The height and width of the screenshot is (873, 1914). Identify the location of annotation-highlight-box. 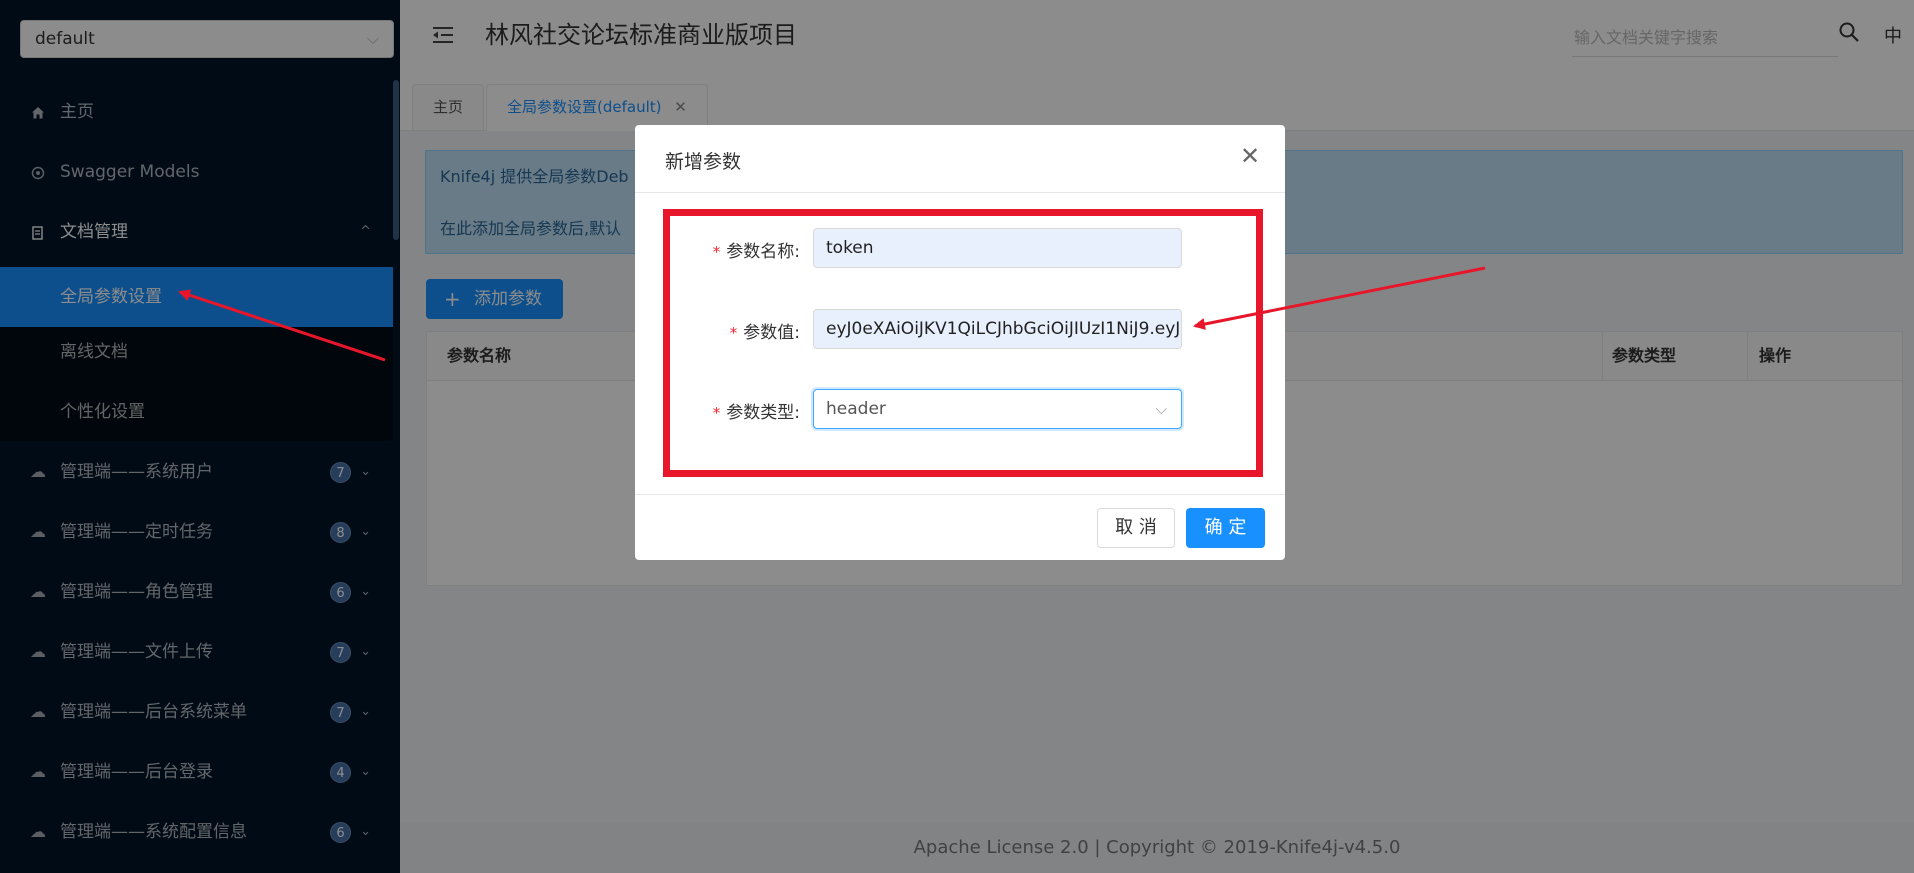
(963, 343).